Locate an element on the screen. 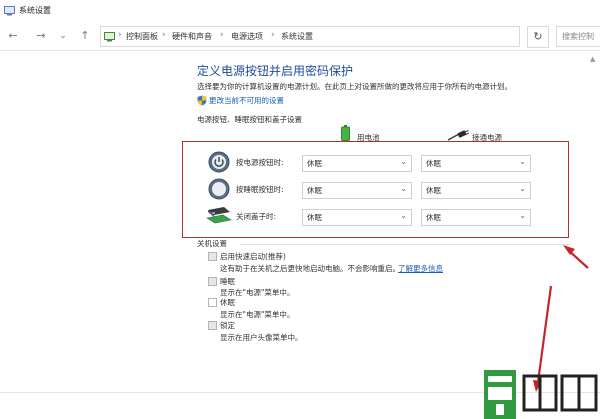 Image resolution: width=600 pixels, height=419 pixels. breadcrumb-system-settings: 系统设置 is located at coordinates (297, 36).